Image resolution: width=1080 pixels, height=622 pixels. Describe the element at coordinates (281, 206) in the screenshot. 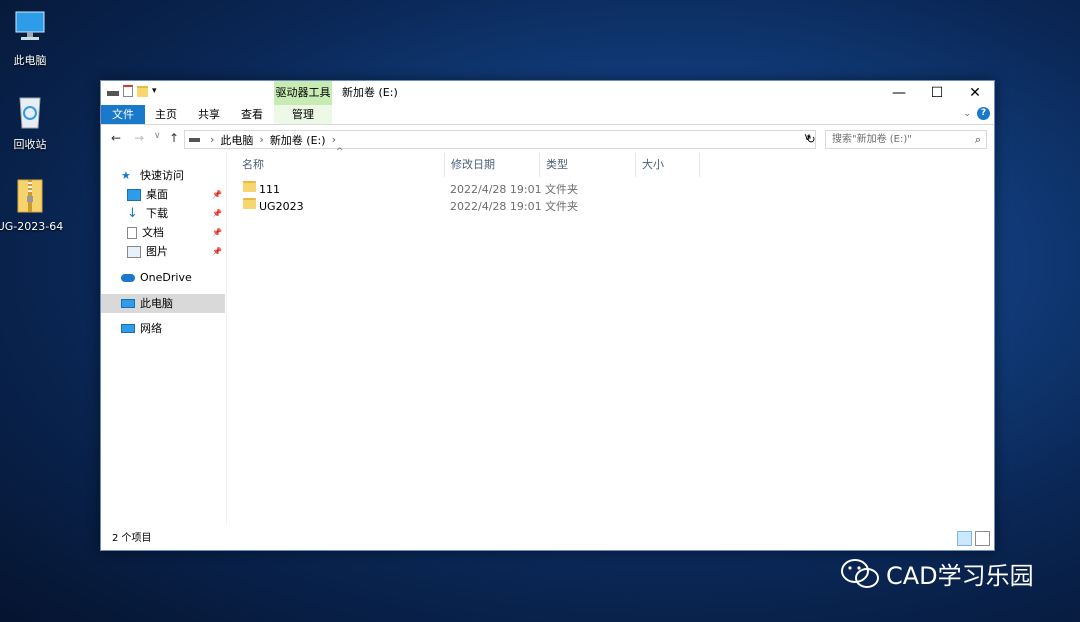

I see `file-name: UG2023` at that location.